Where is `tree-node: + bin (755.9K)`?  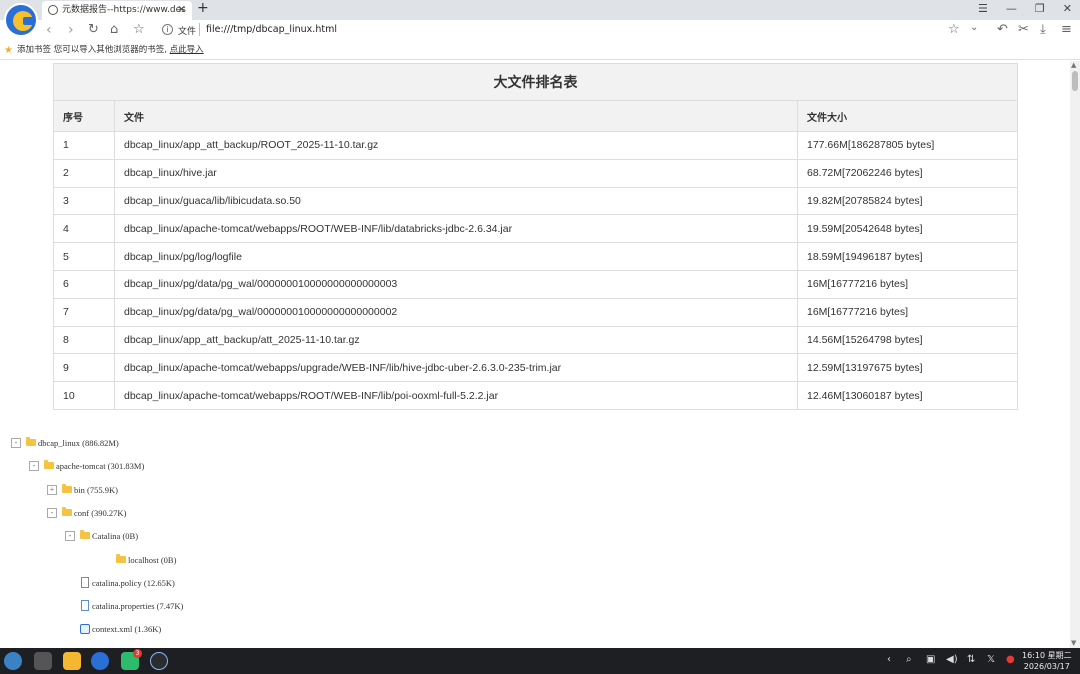 tree-node: + bin (755.9K) is located at coordinates (300, 490).